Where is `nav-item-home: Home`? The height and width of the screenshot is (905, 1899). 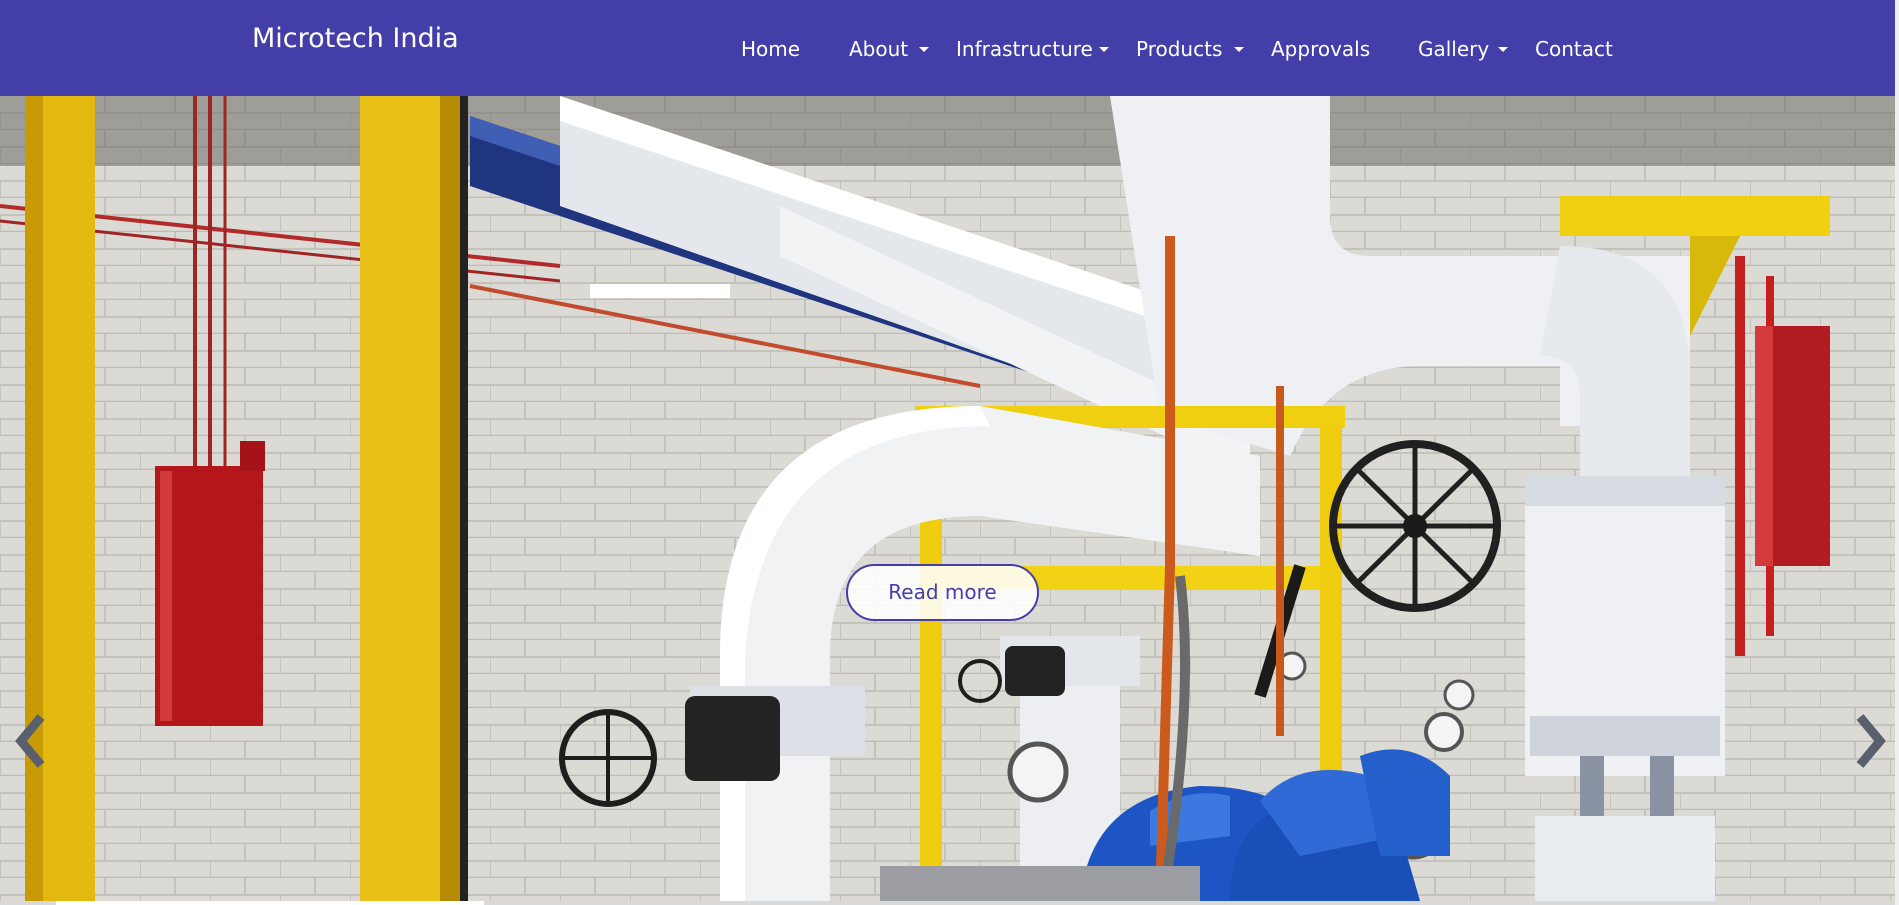 nav-item-home: Home is located at coordinates (770, 49).